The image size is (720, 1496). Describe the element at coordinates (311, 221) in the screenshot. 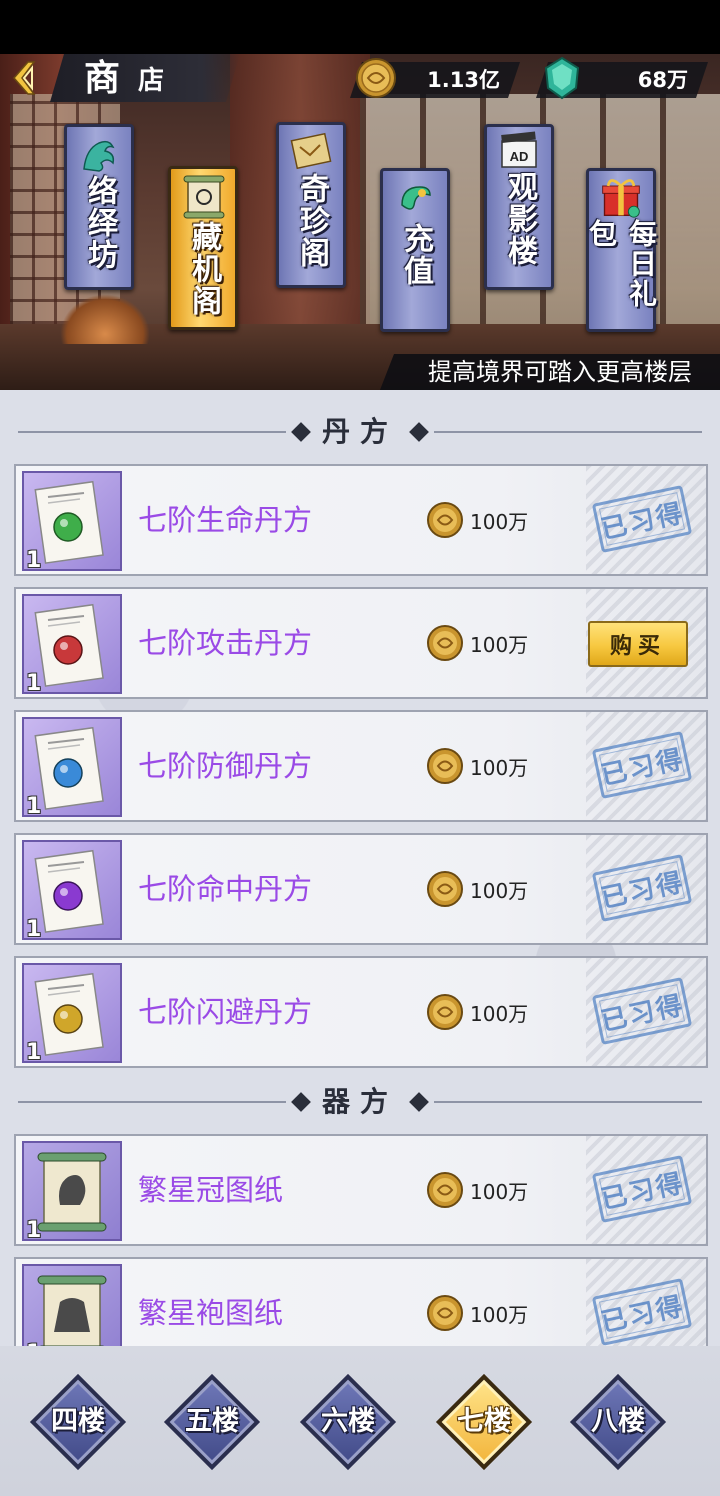

I see `shop-tab-label: 奇珍阁` at that location.